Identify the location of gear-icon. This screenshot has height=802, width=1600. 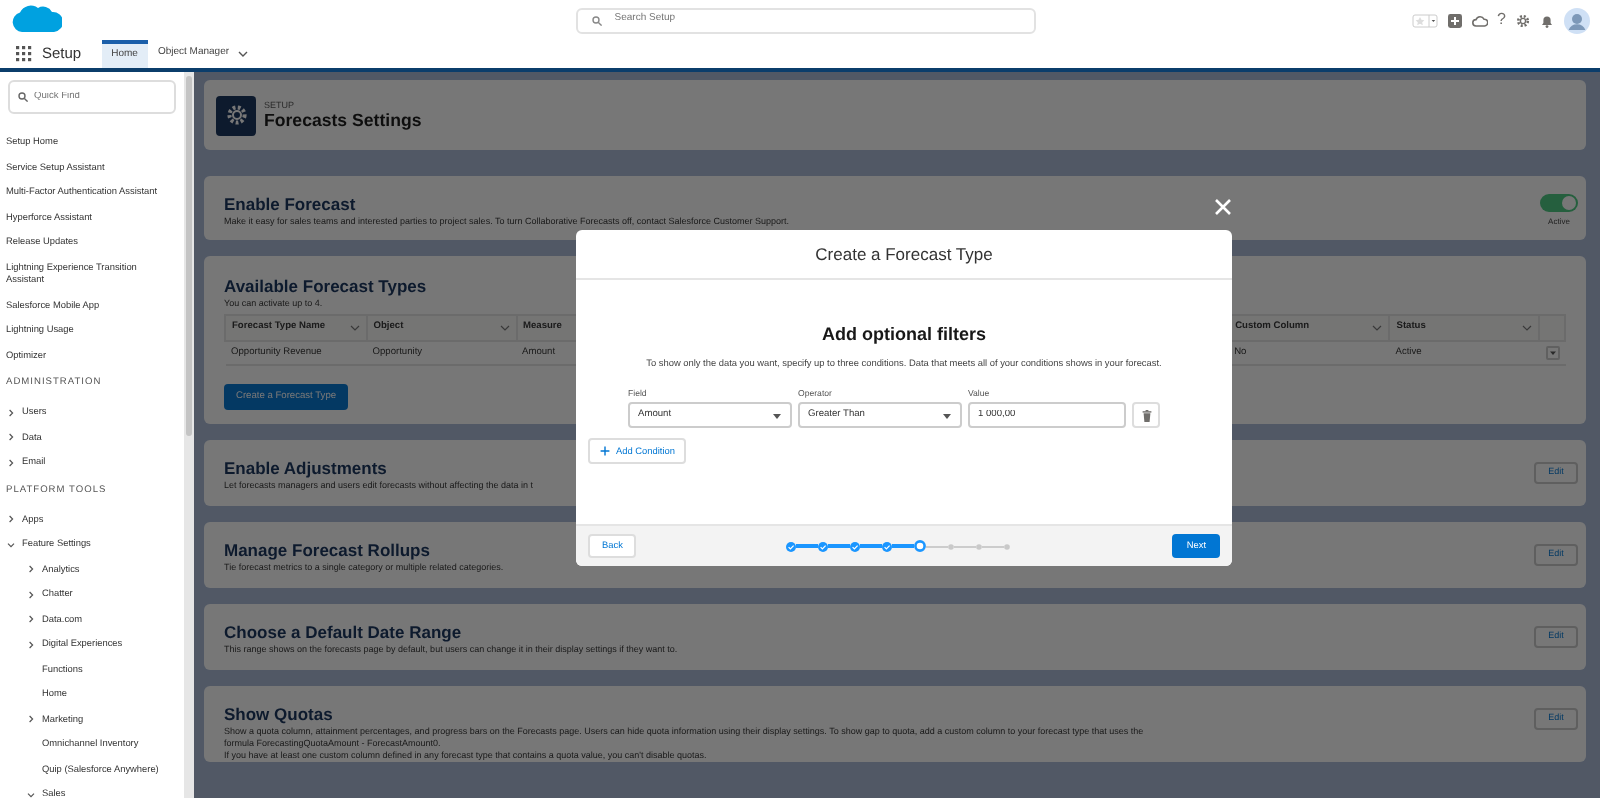
(236, 115).